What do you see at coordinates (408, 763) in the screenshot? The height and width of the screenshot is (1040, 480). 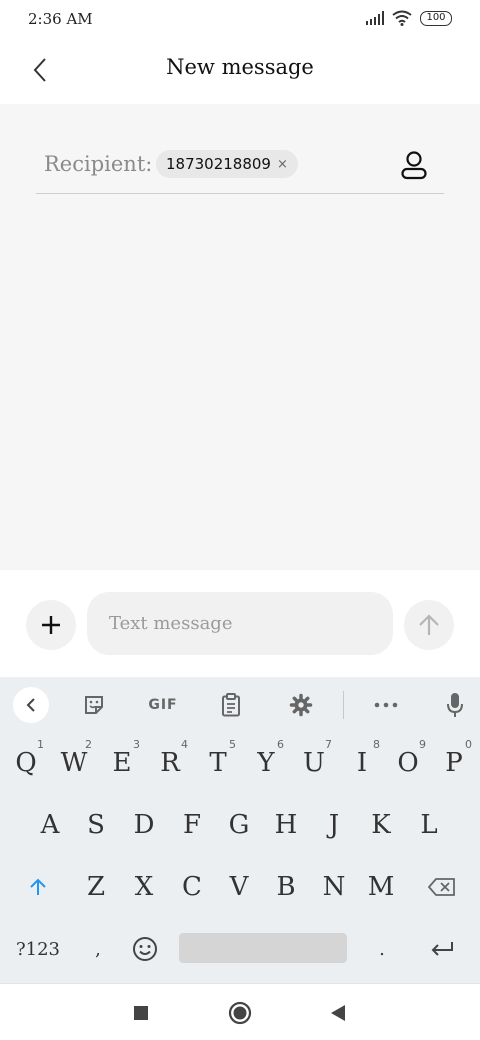 I see `key-o: O9` at bounding box center [408, 763].